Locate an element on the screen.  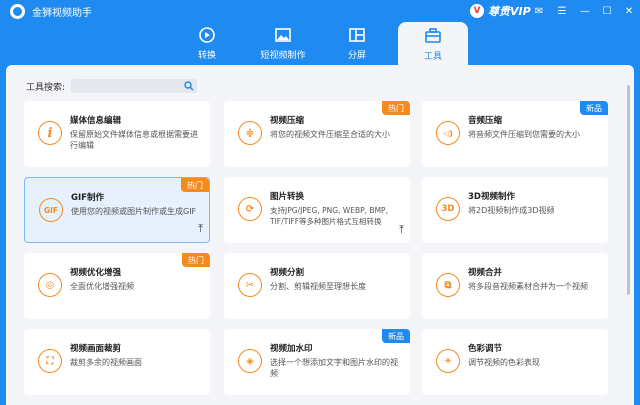
scissors-icon: ✂ is located at coordinates (250, 285).